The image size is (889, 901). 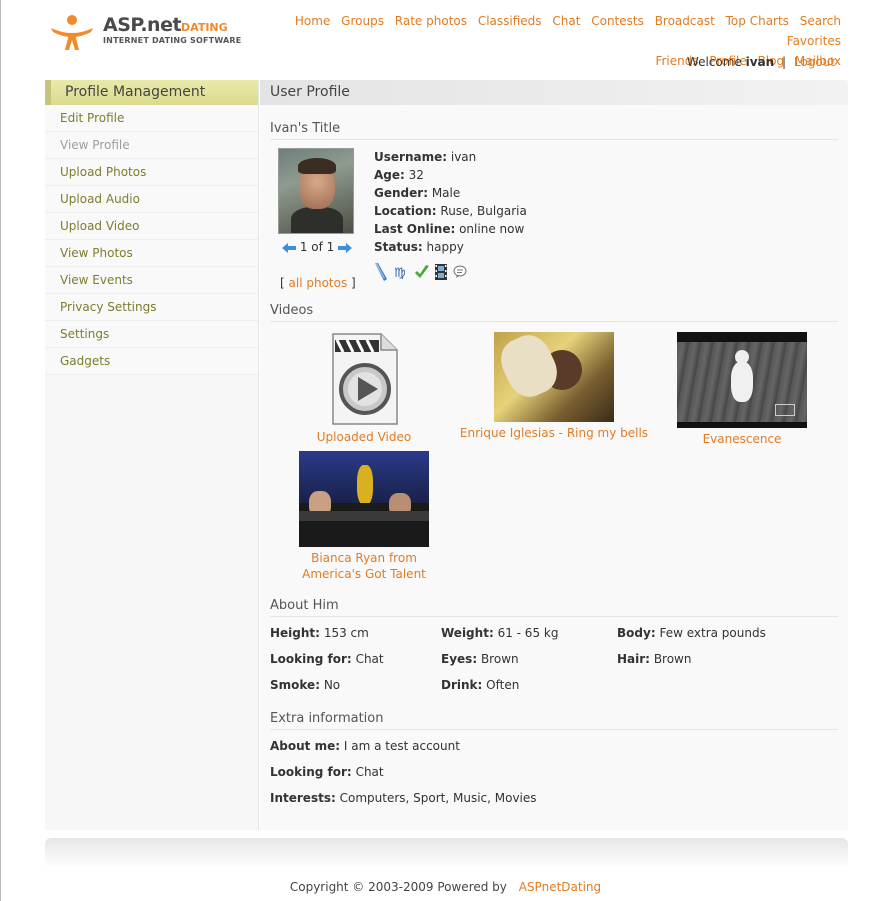 What do you see at coordinates (714, 62) in the screenshot?
I see `welcome-prefix: Welcome` at bounding box center [714, 62].